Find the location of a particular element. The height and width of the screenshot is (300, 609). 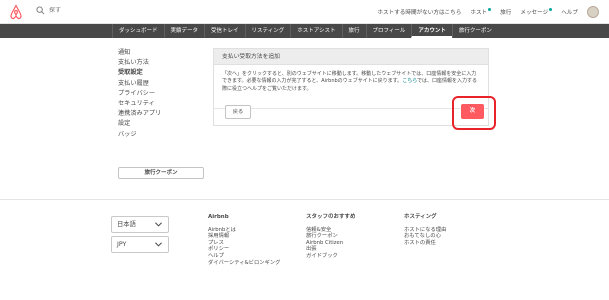

nav-tab: プロフィール is located at coordinates (388, 31).